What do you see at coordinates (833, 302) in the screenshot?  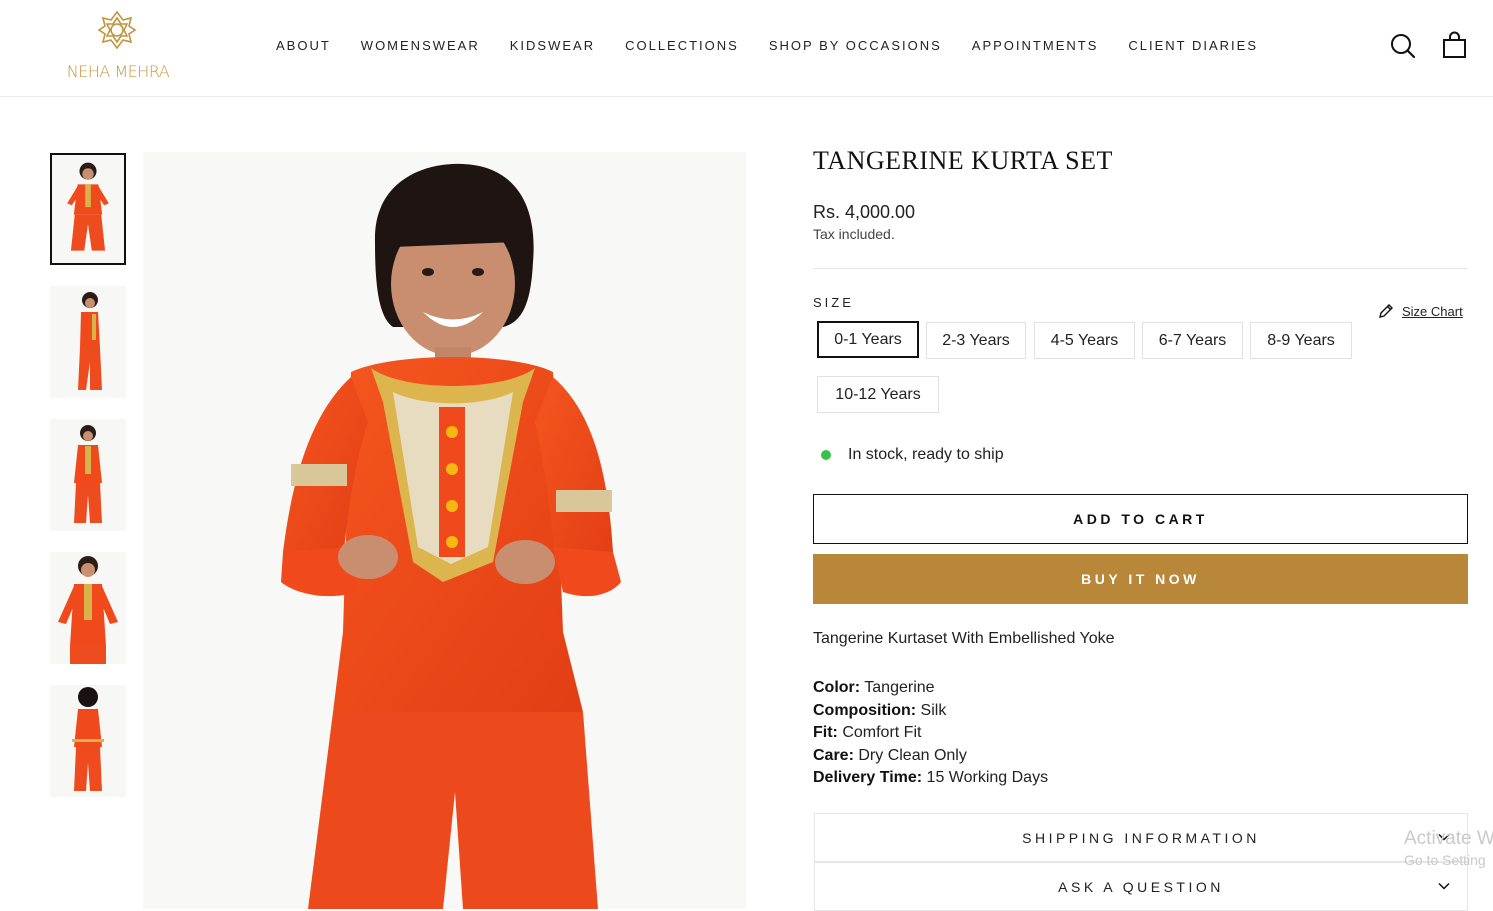 I see `size-label: SIZE` at bounding box center [833, 302].